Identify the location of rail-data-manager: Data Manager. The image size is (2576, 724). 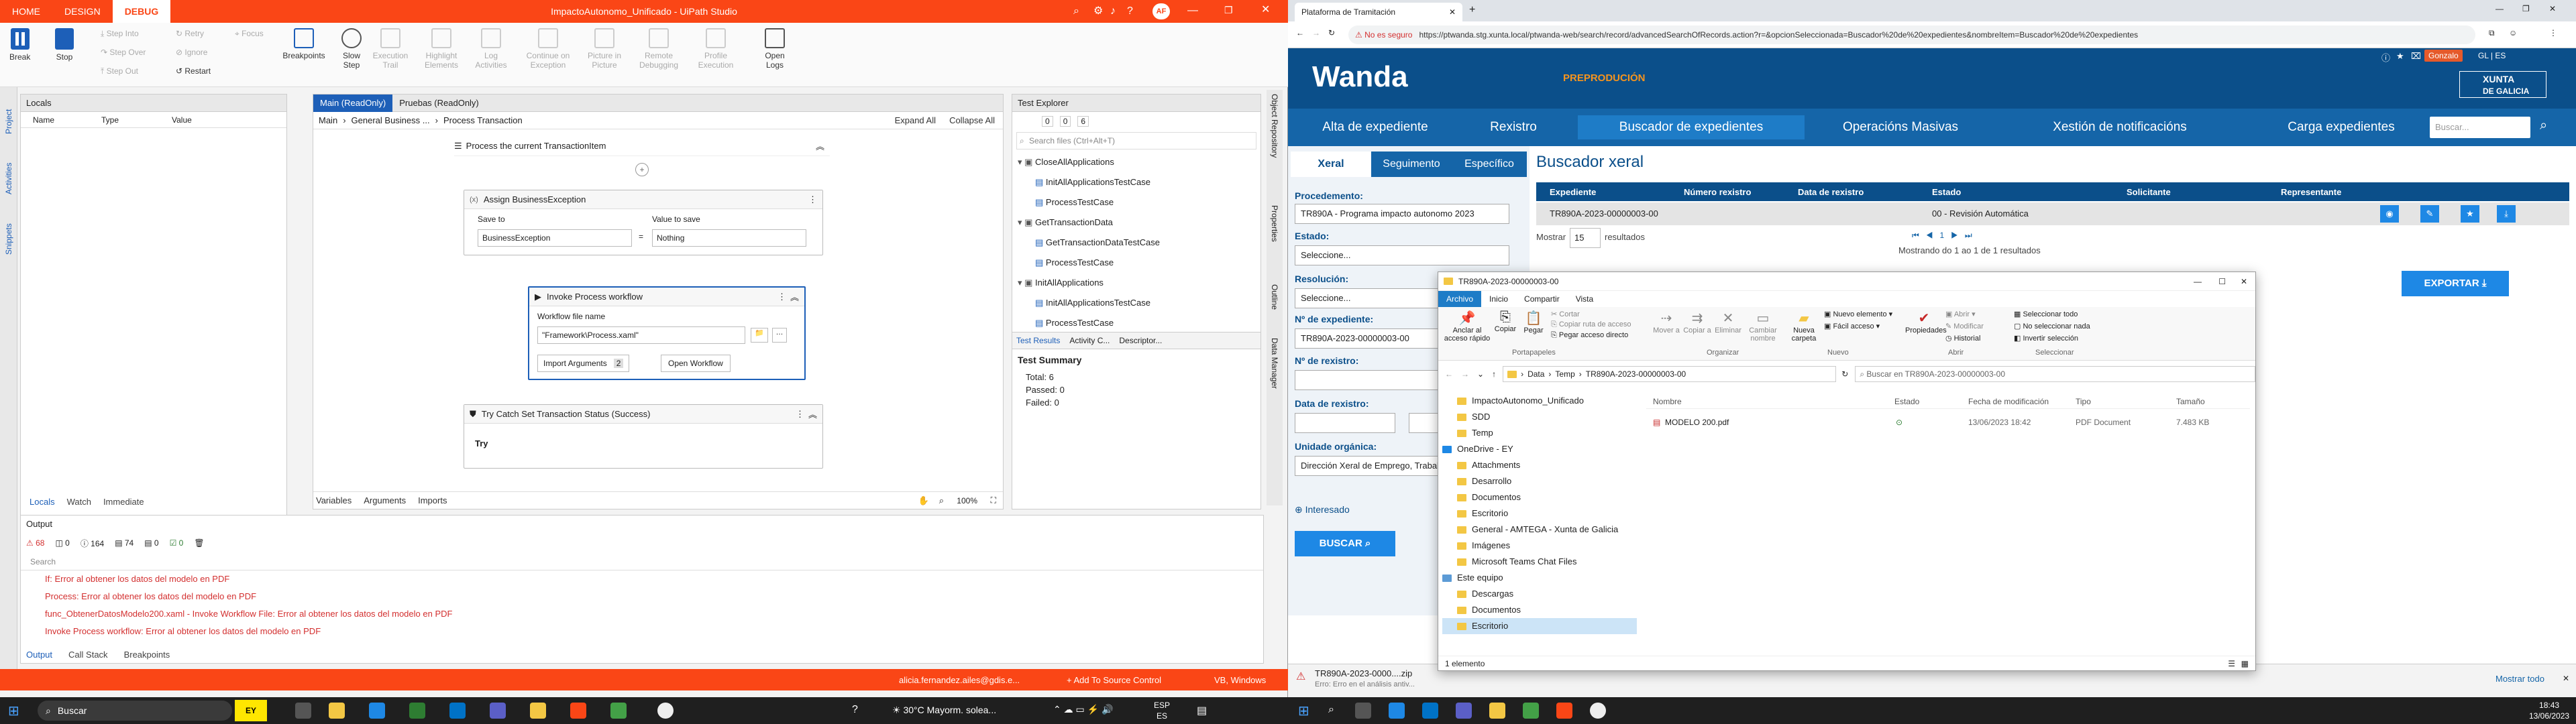
(1274, 363).